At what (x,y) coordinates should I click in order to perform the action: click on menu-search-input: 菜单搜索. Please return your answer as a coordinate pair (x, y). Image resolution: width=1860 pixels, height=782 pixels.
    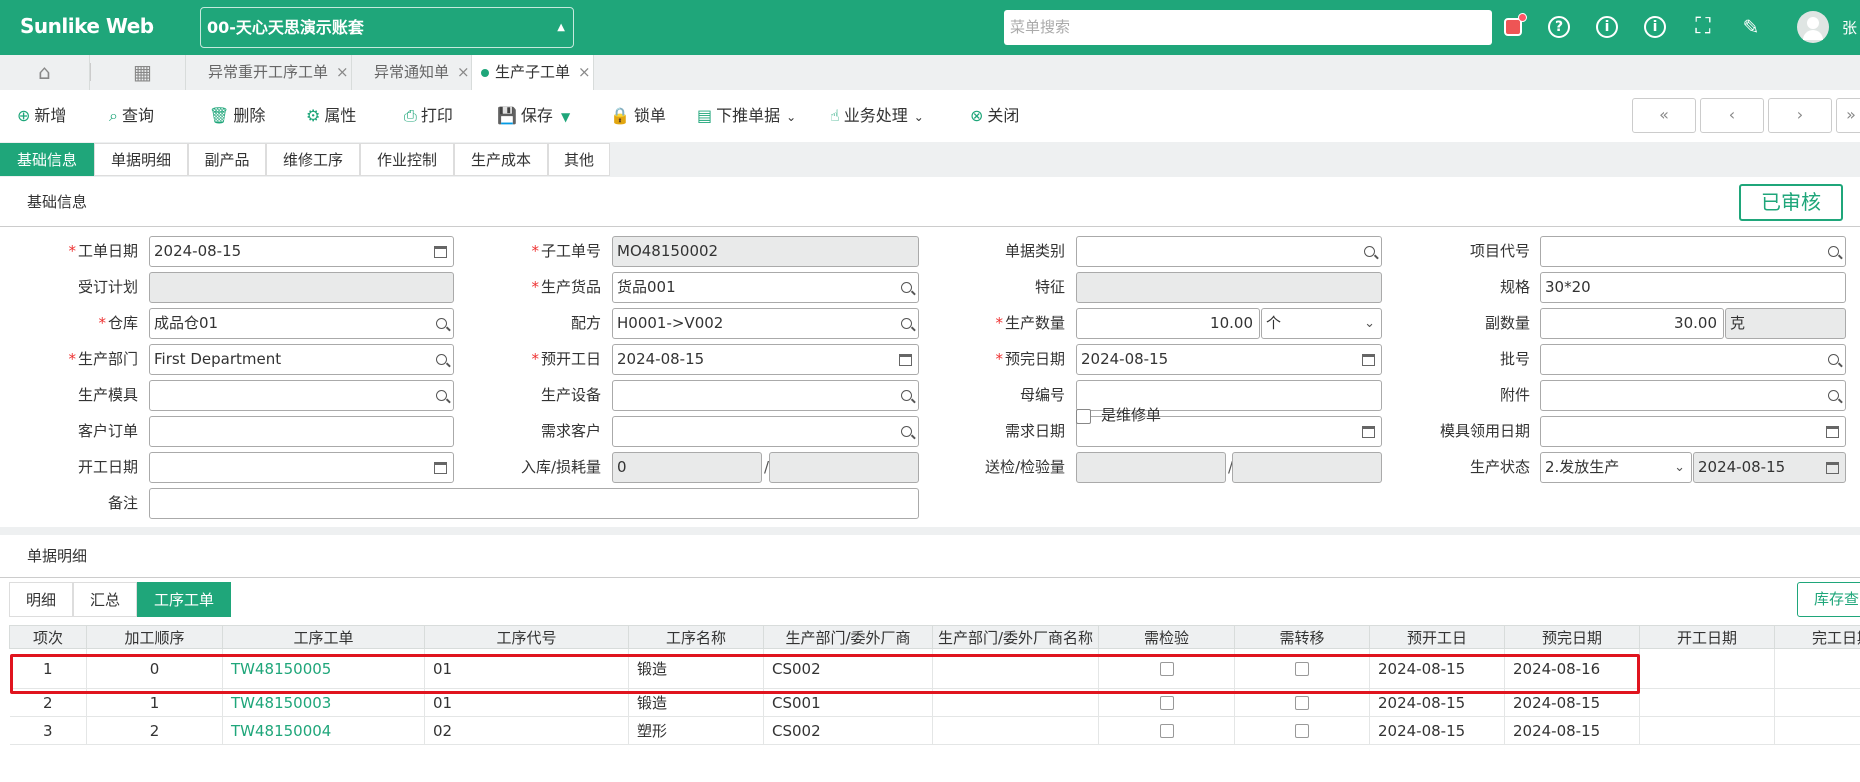
    Looking at the image, I should click on (1248, 27).